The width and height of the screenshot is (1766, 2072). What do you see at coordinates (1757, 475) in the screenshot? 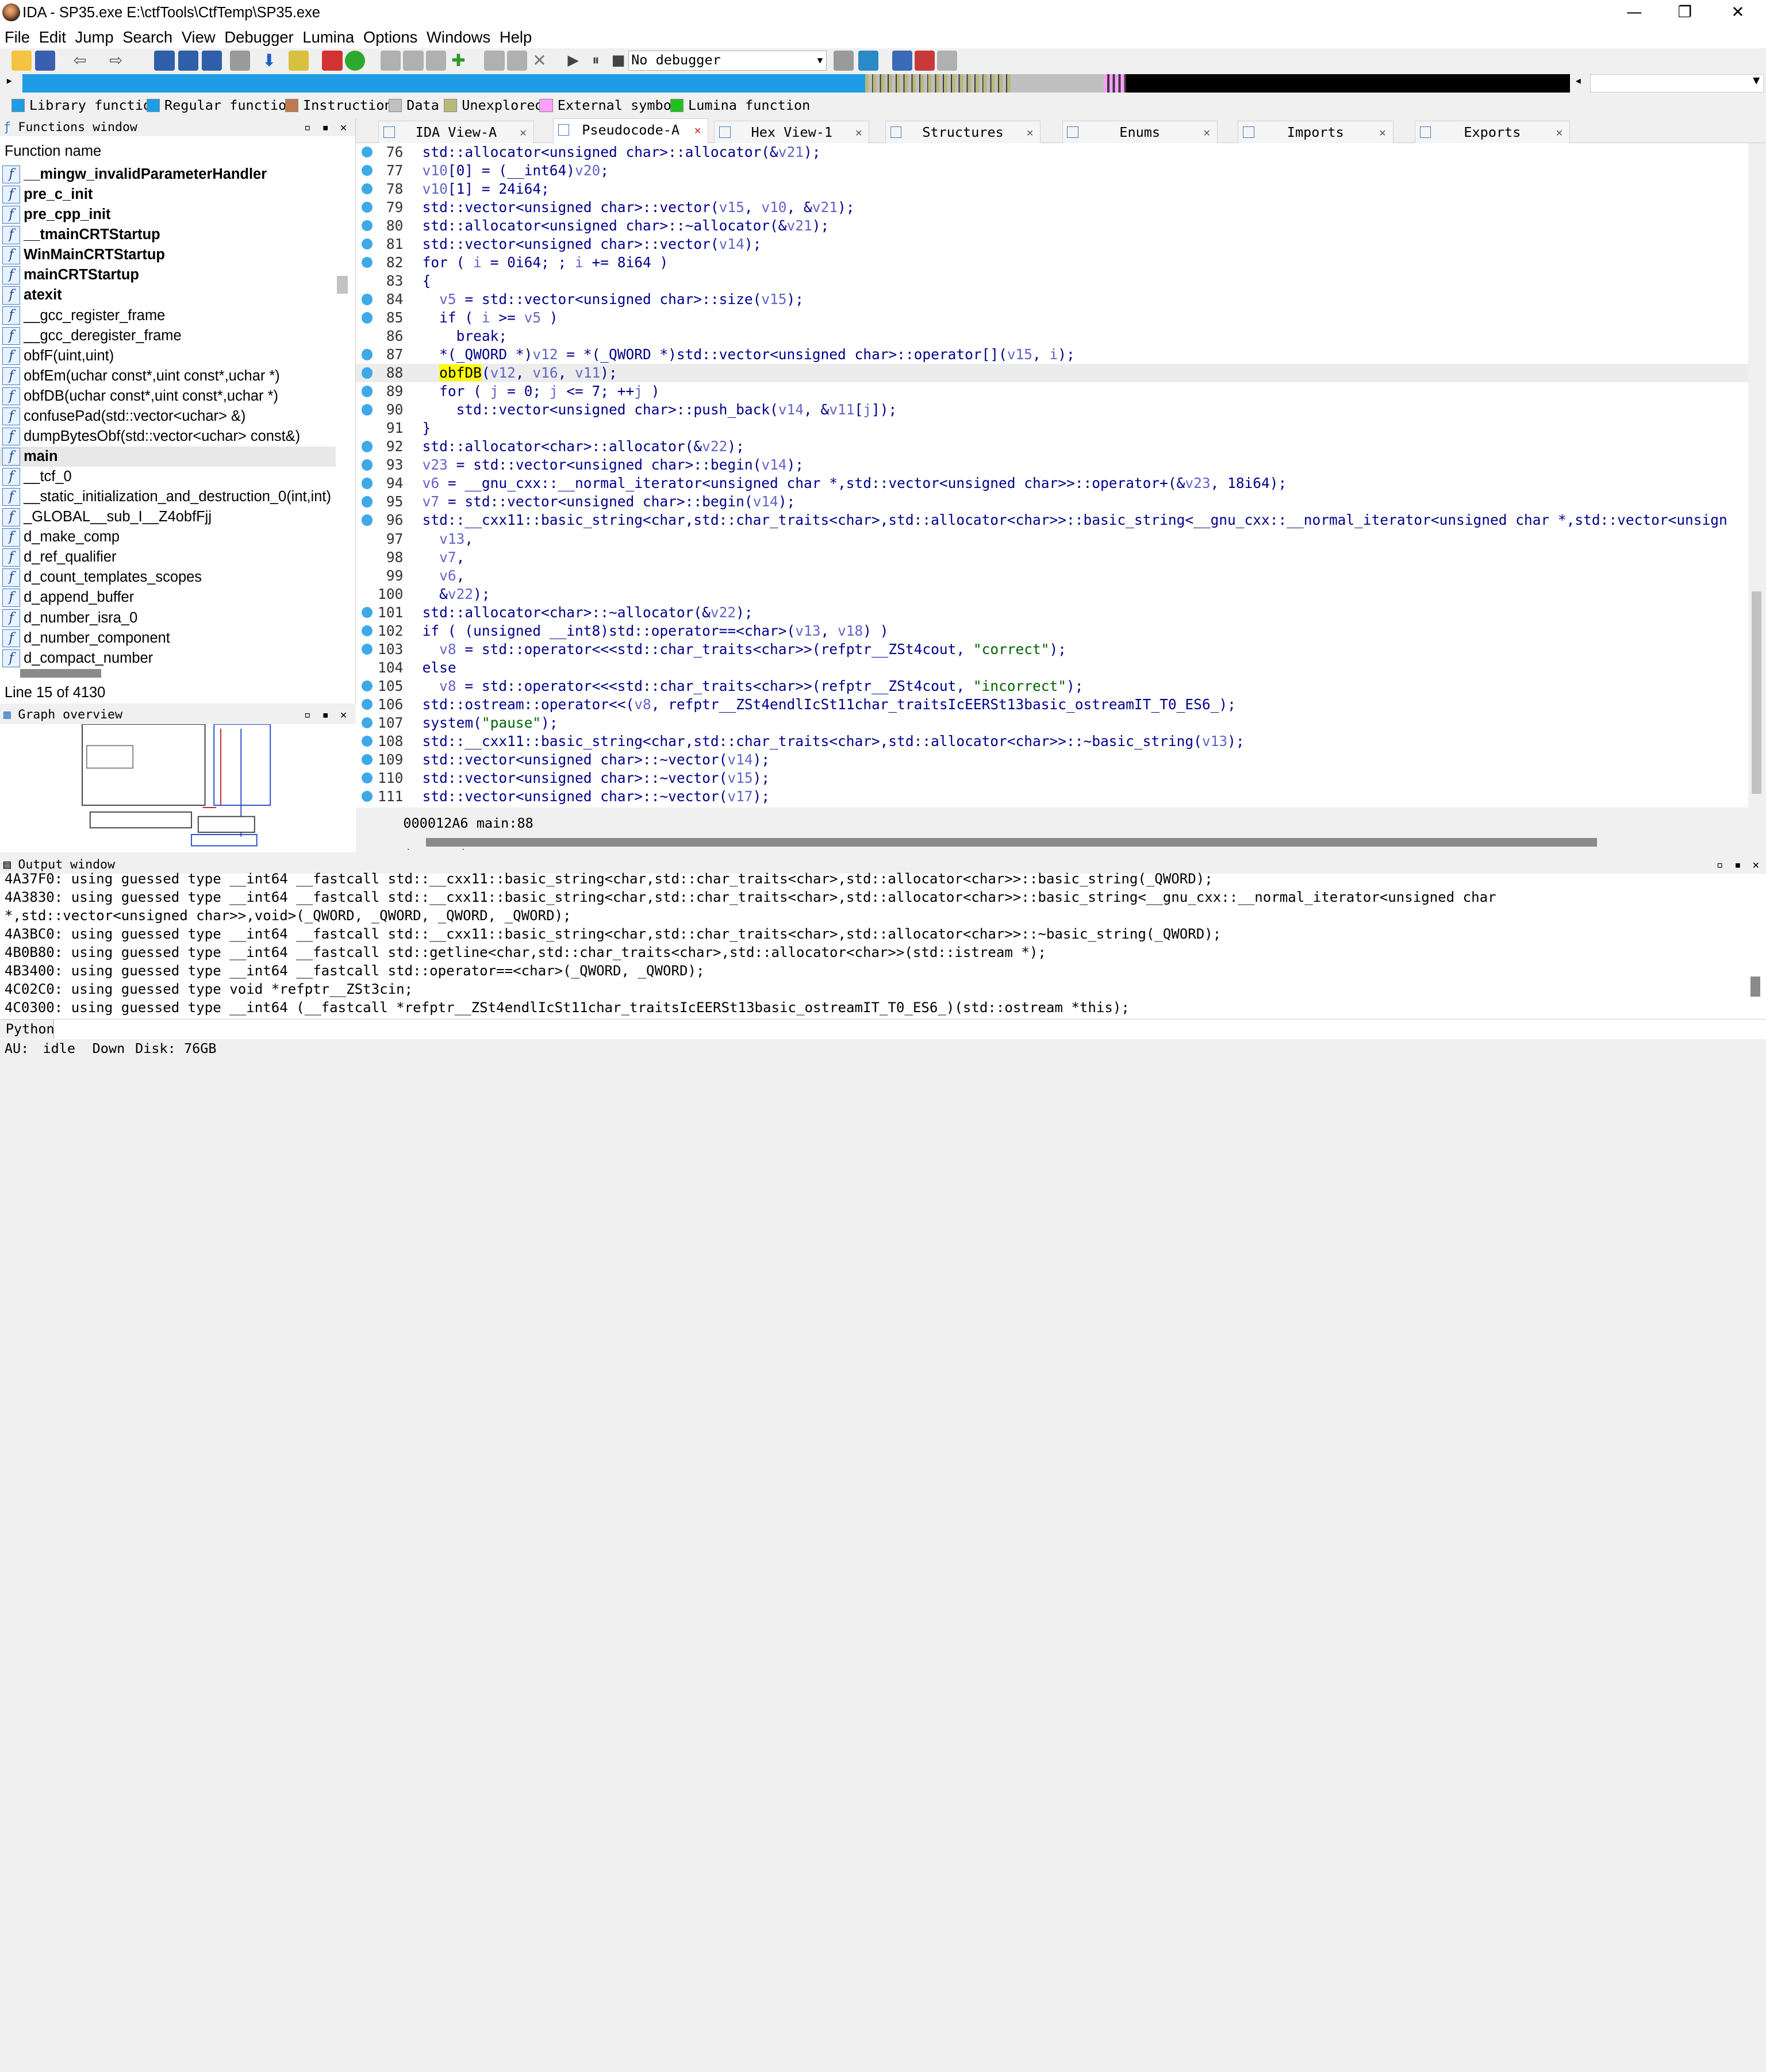
I see `pseudocode-vscroll` at bounding box center [1757, 475].